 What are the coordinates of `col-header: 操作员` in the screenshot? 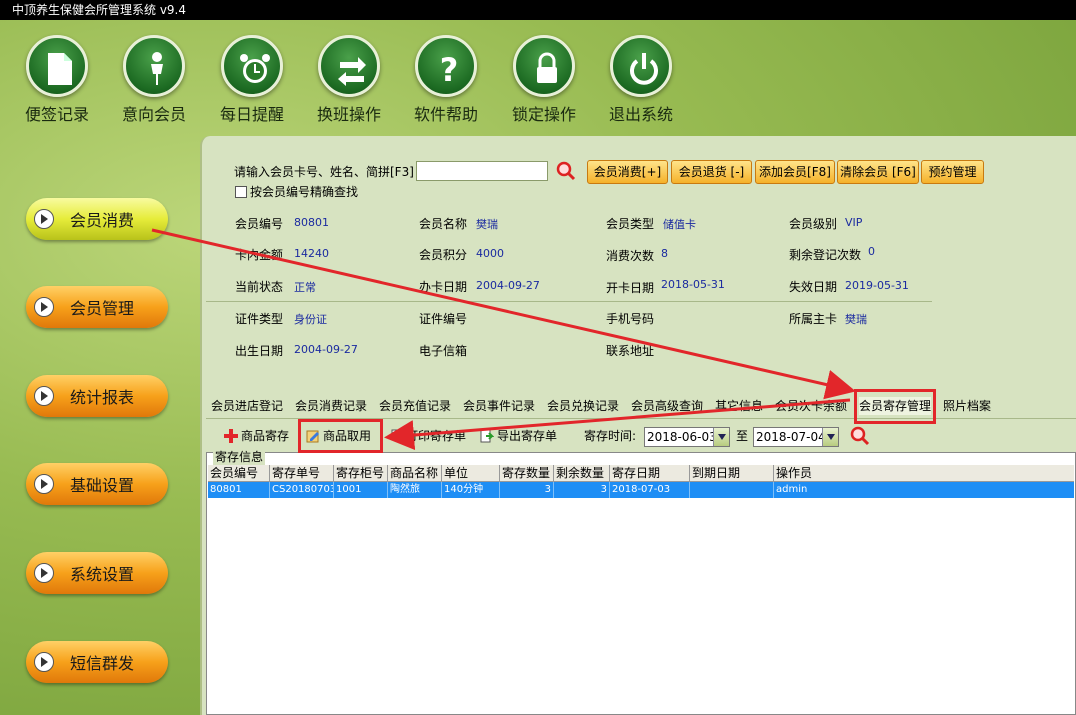 It's located at (924, 473).